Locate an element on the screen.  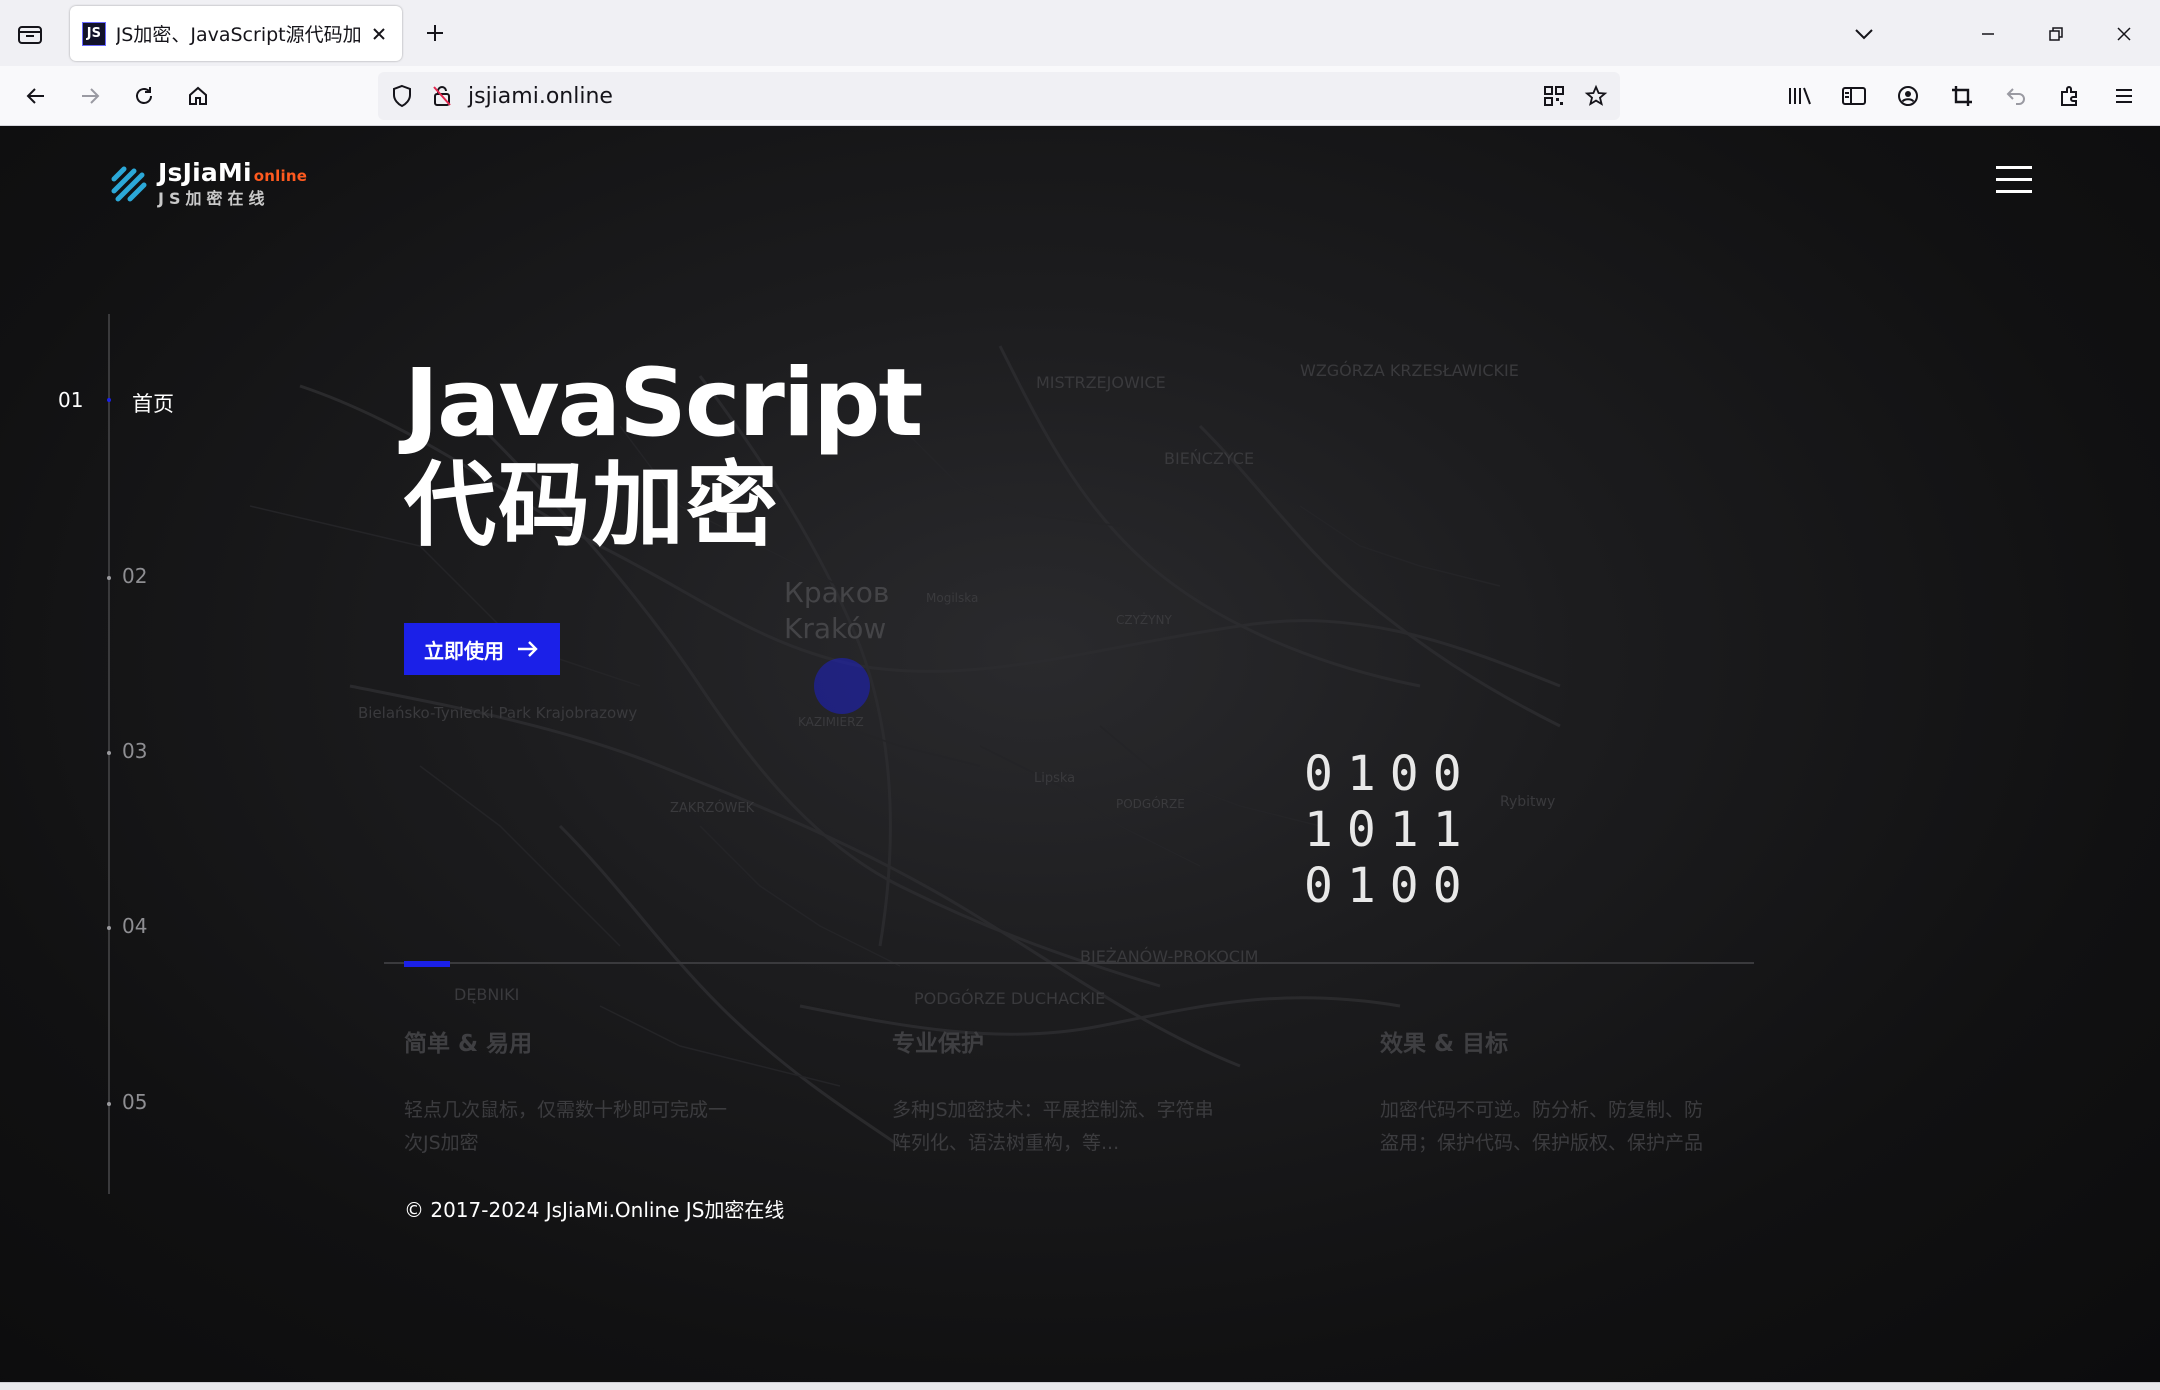
account-icon is located at coordinates (1908, 96).